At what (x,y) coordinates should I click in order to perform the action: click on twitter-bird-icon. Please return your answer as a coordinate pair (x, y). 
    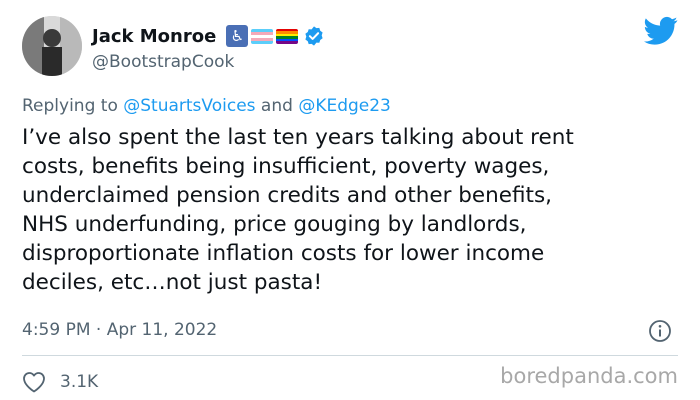
    Looking at the image, I should click on (661, 31).